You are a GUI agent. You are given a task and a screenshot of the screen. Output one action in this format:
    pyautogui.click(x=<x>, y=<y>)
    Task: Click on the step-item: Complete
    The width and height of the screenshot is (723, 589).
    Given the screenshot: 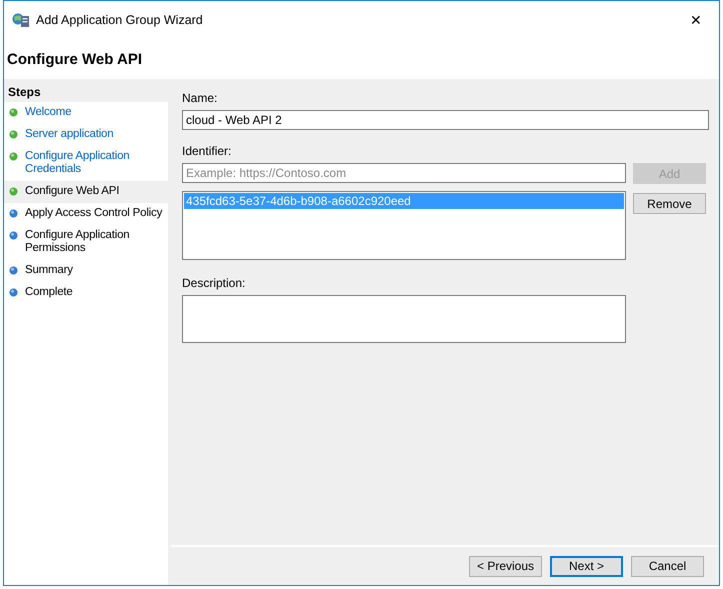 What is the action you would take?
    pyautogui.click(x=86, y=293)
    